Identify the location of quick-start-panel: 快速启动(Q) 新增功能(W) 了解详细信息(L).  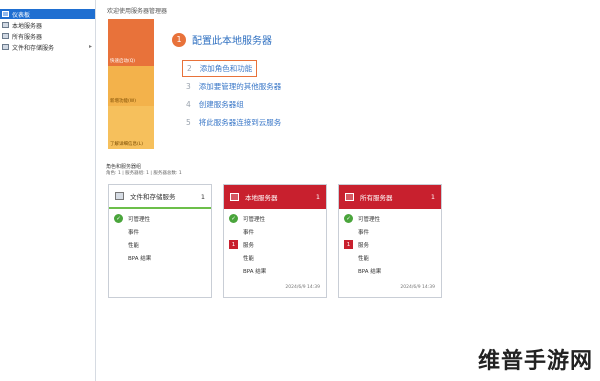
(131, 84).